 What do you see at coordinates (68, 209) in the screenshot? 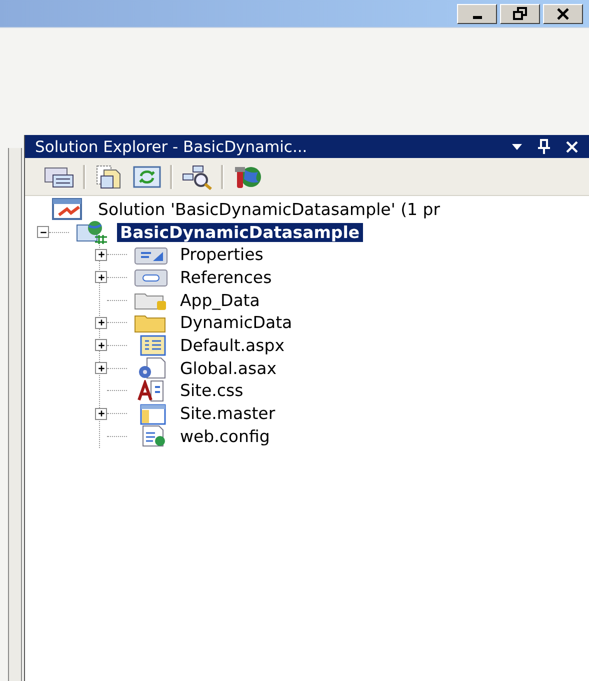
I see `solution-icon` at bounding box center [68, 209].